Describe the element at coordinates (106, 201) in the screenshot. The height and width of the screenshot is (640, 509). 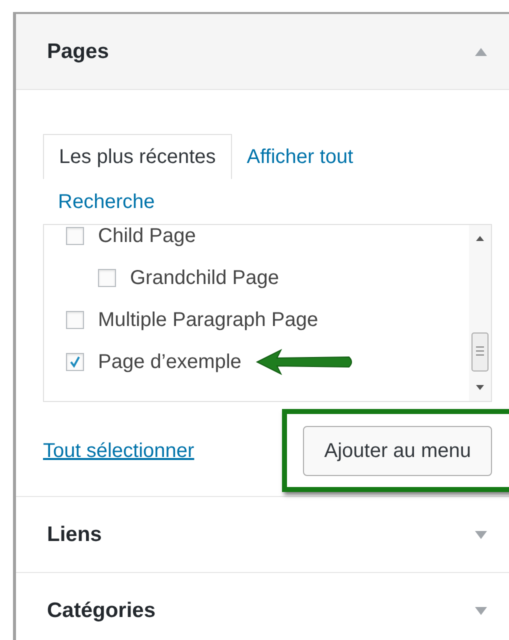
I see `tab: Recherche` at that location.